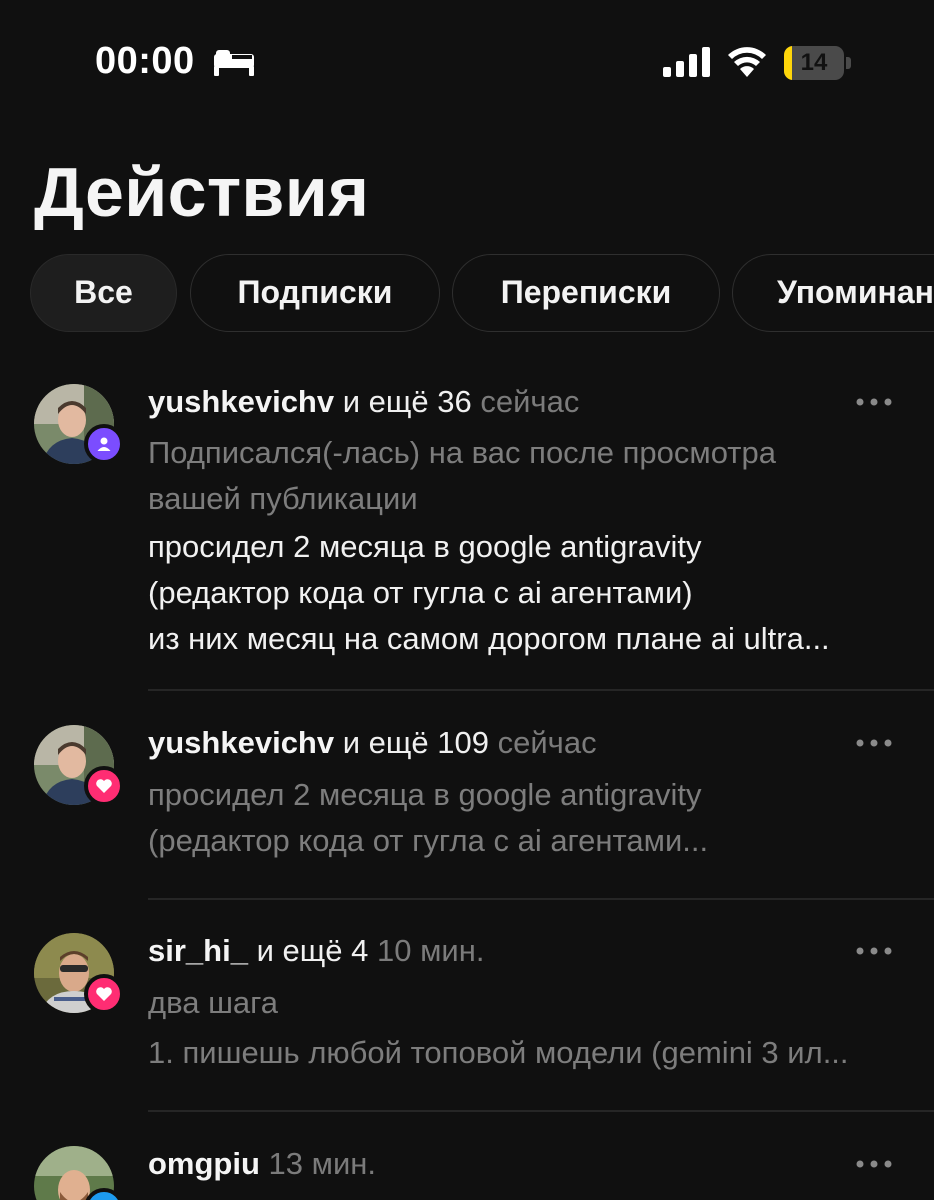 The image size is (934, 1200). Describe the element at coordinates (747, 62) in the screenshot. I see `wifi-icon` at that location.